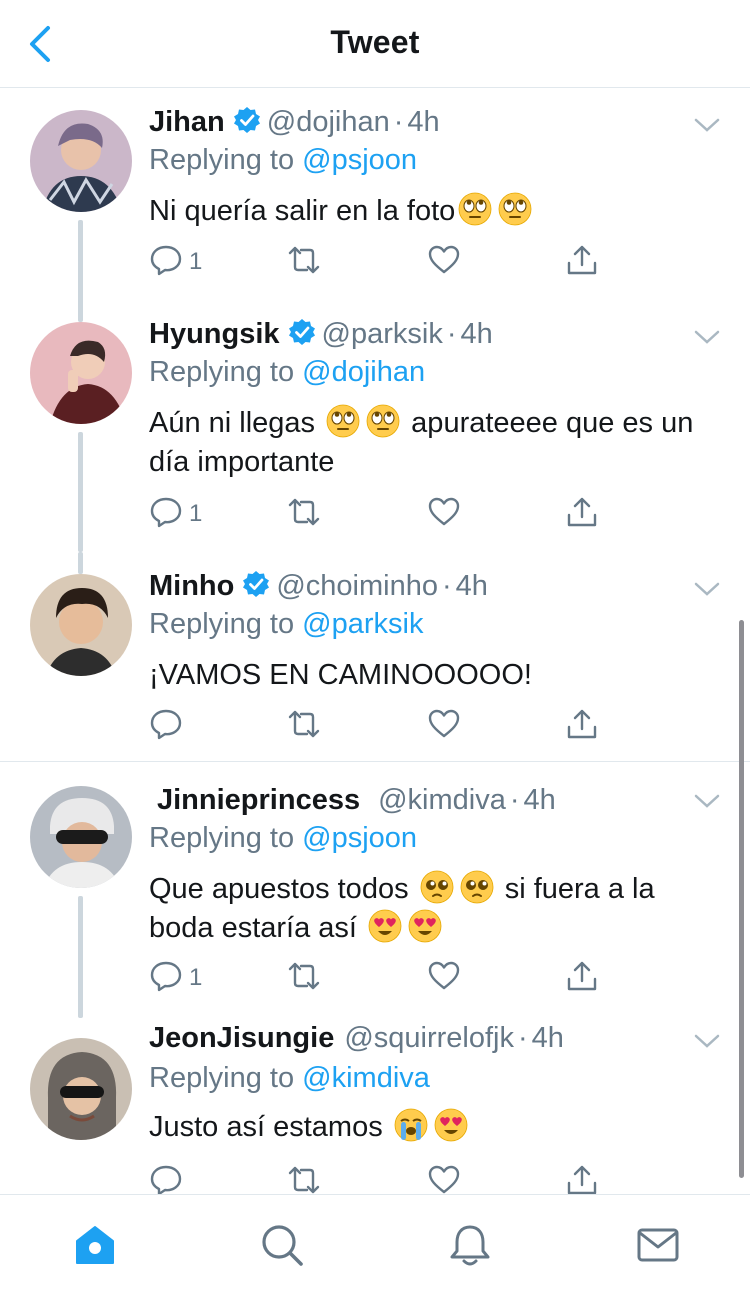  I want to click on mention-link: @parksik, so click(362, 624).